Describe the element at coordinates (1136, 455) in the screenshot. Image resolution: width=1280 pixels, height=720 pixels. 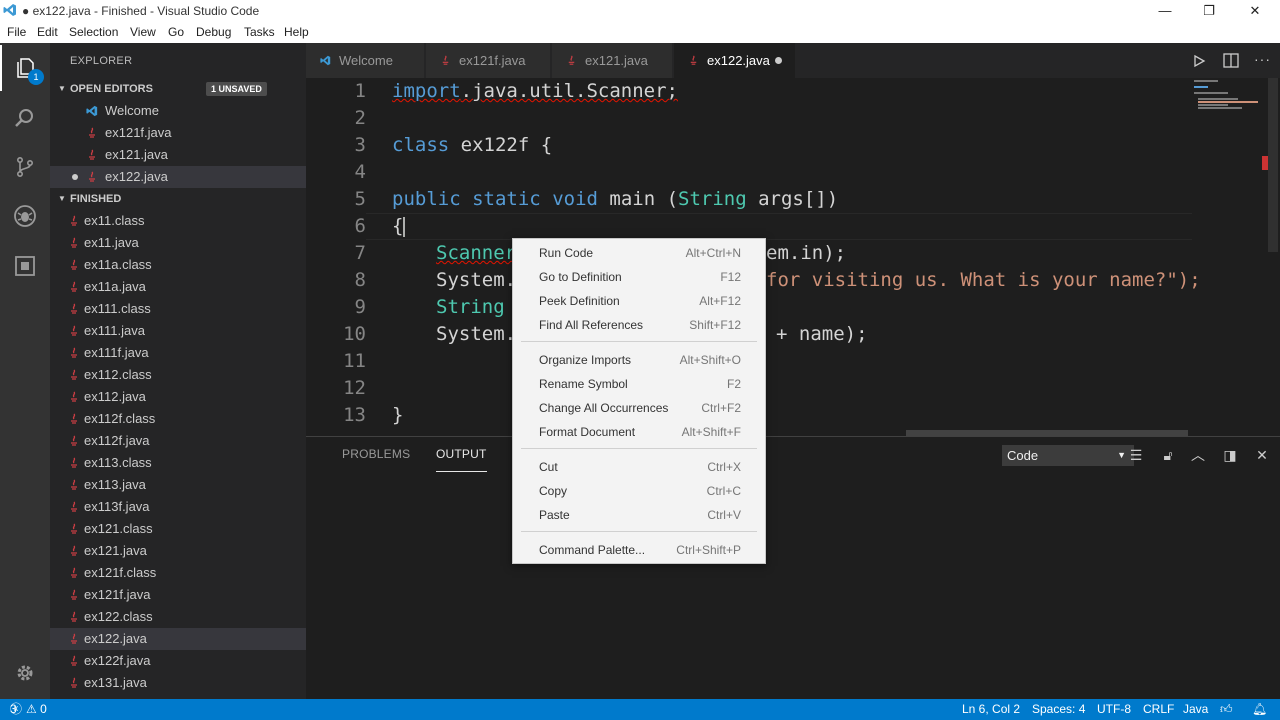
I see `clear-output-icon: ☰` at that location.